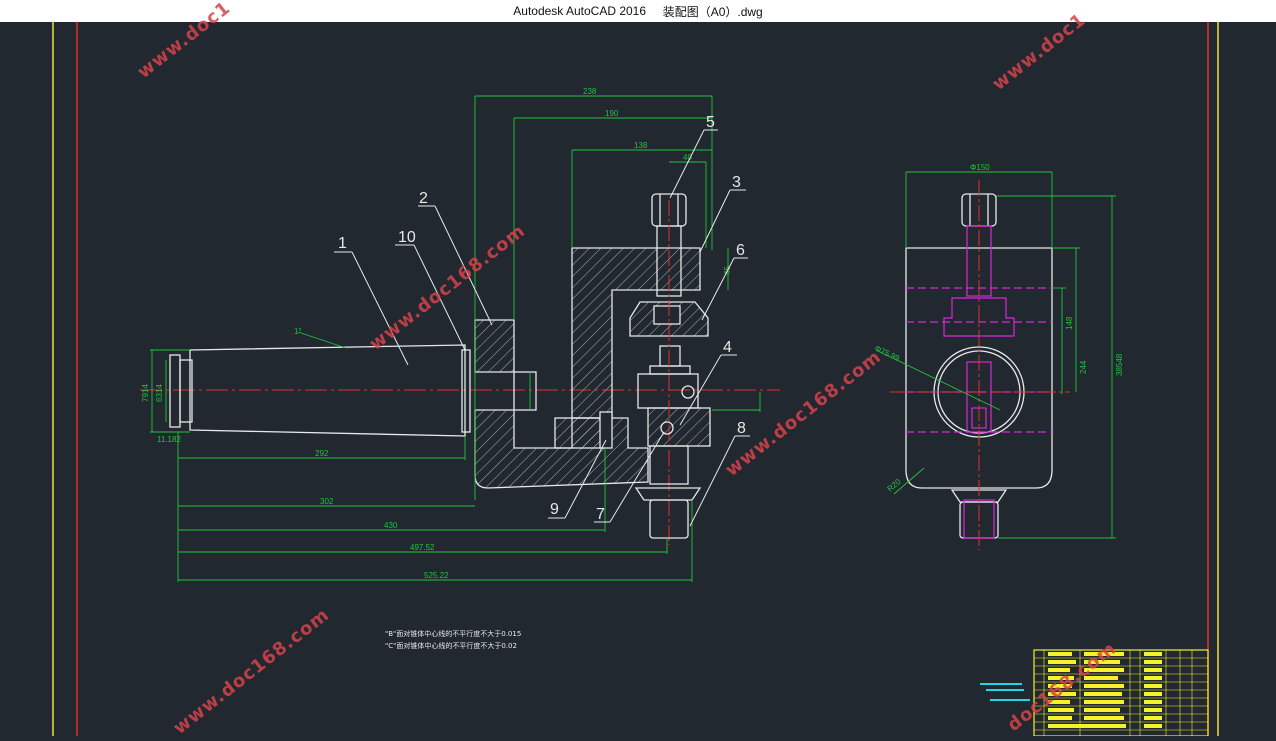  I want to click on part-label-8: 8, so click(741, 428).